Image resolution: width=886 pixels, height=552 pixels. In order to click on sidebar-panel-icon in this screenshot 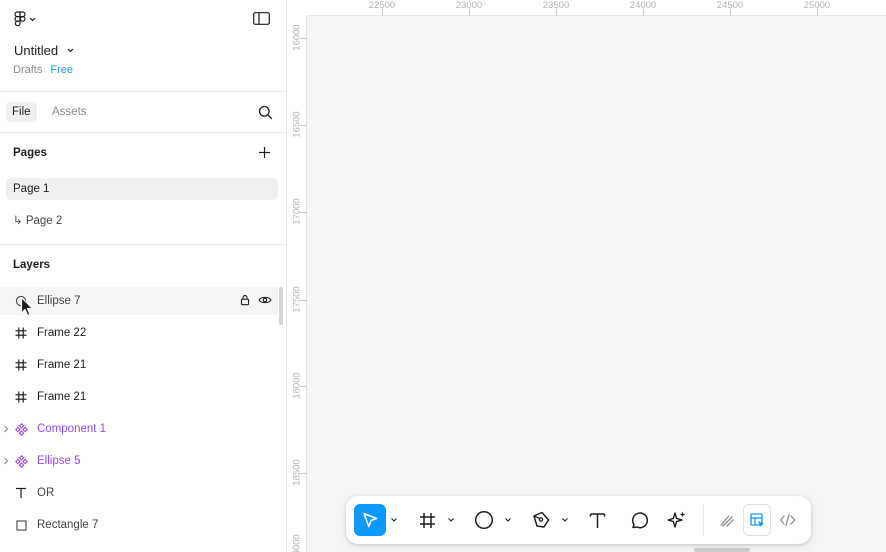, I will do `click(261, 18)`.